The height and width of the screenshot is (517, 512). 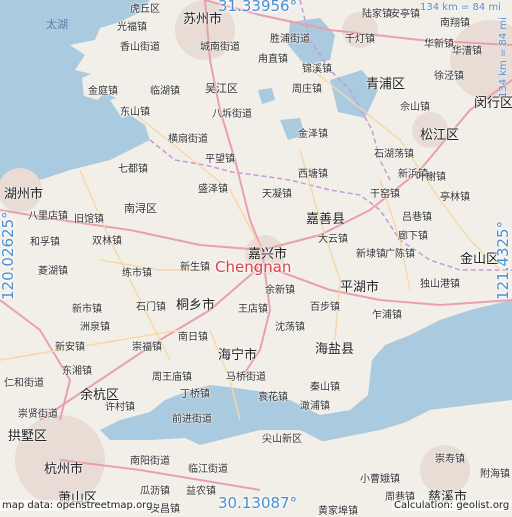 I want to click on place-label-guali: 瓜沥镇, so click(x=155, y=491).